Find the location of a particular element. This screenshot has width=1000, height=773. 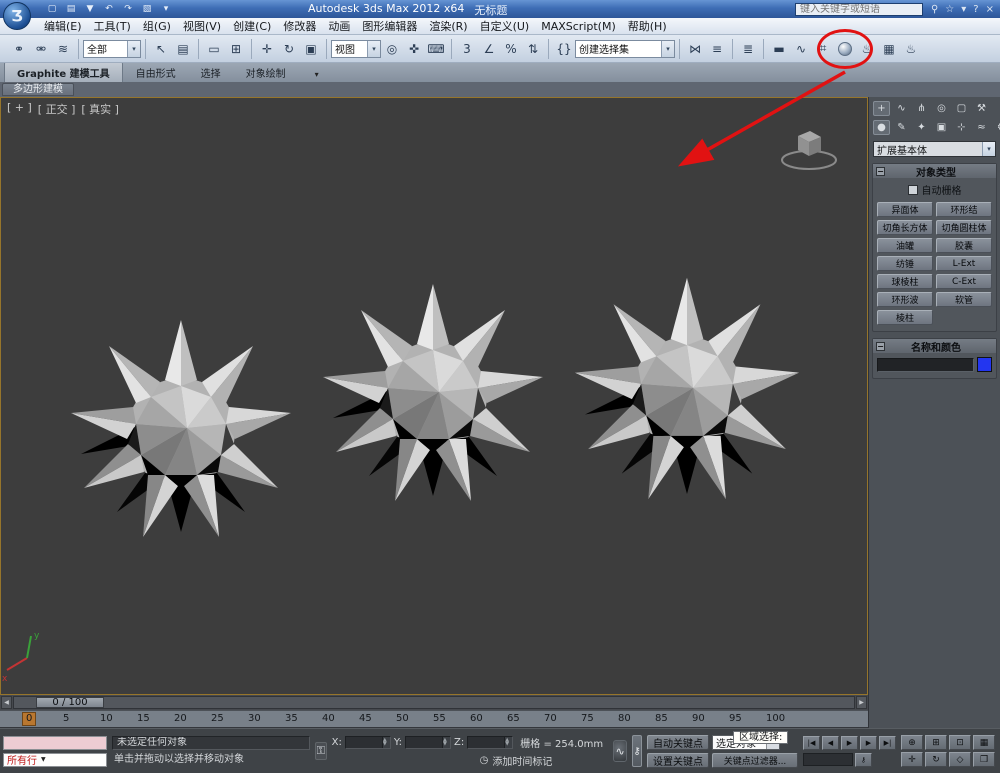

autogrid-checkbox is located at coordinates (912, 189).